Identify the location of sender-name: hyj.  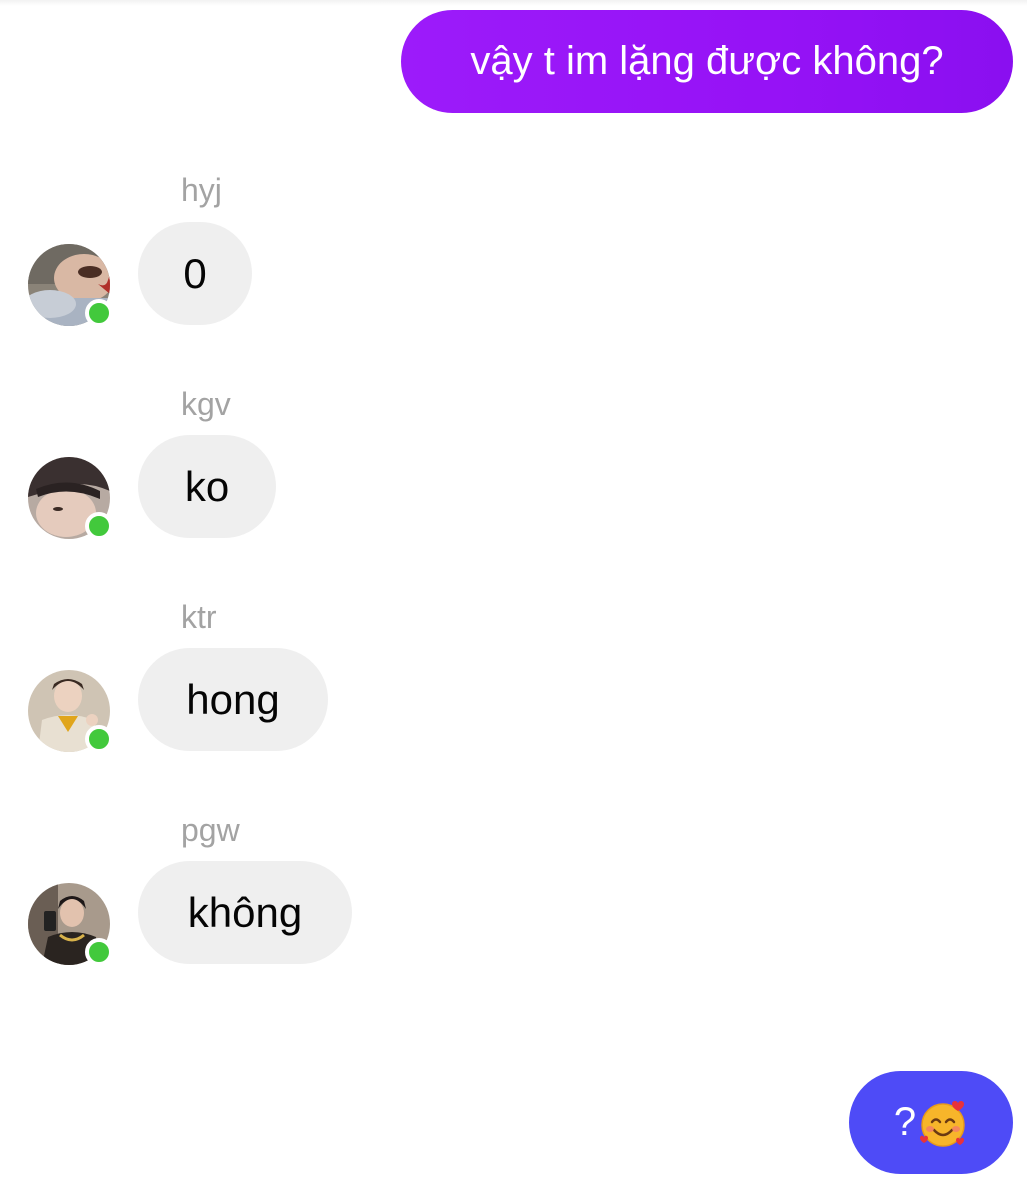
(201, 190).